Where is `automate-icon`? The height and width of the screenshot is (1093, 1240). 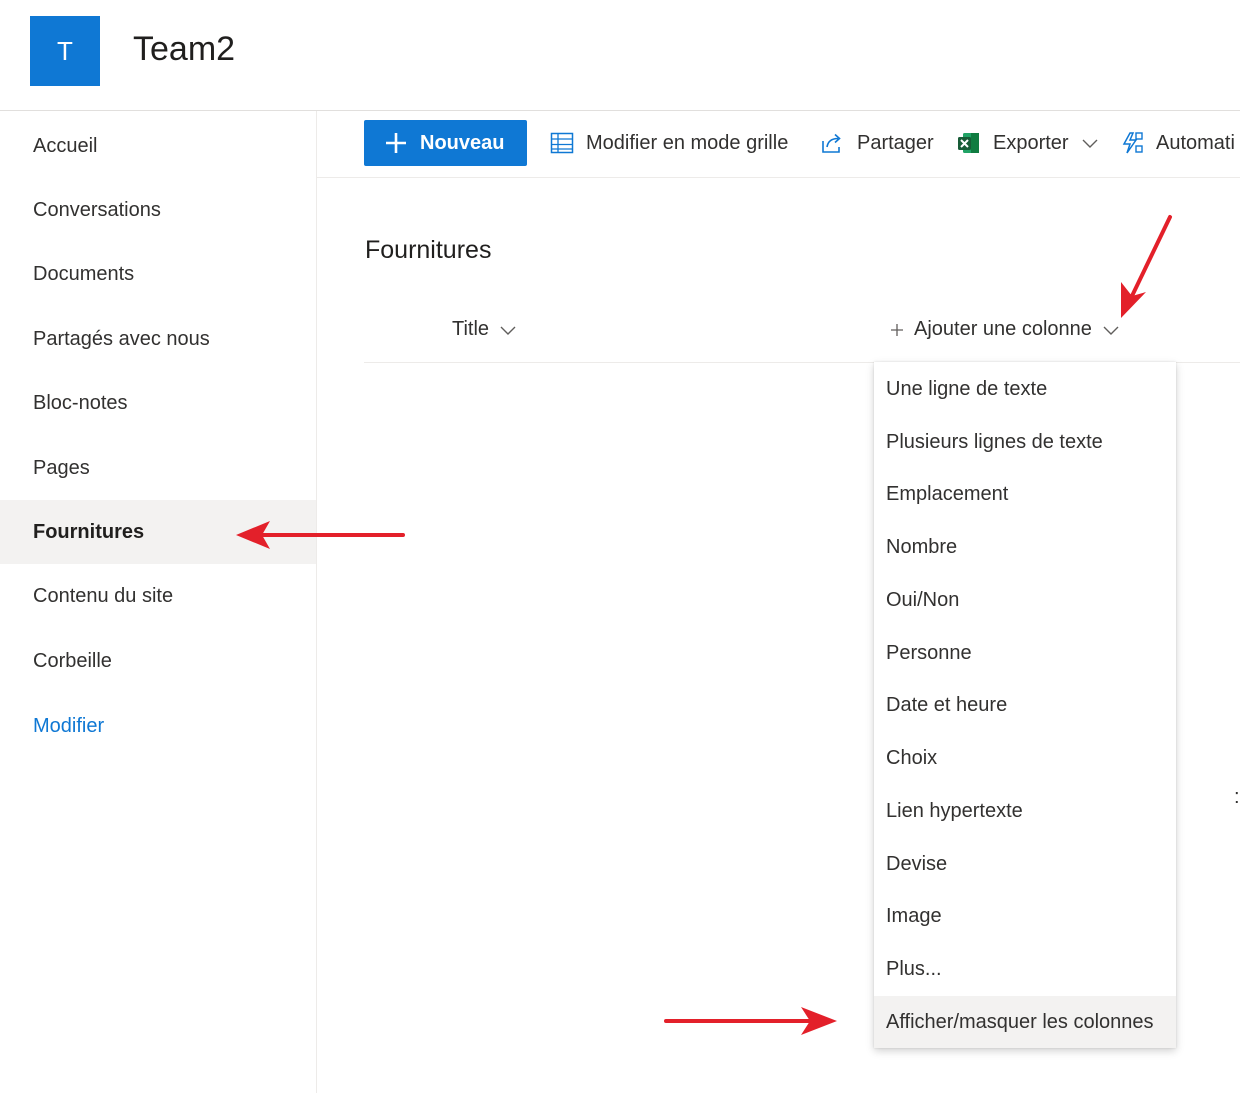 automate-icon is located at coordinates (1132, 143).